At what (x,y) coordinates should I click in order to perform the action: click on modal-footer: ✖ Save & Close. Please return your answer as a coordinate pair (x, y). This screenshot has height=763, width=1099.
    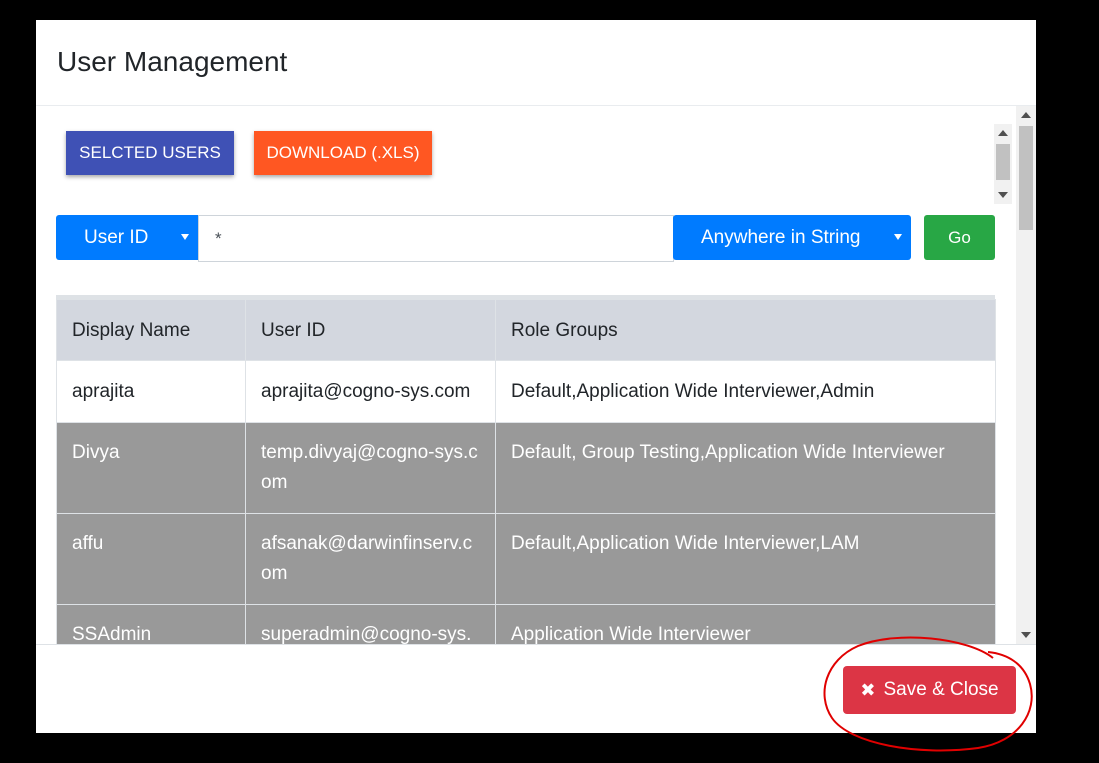
    Looking at the image, I should click on (536, 688).